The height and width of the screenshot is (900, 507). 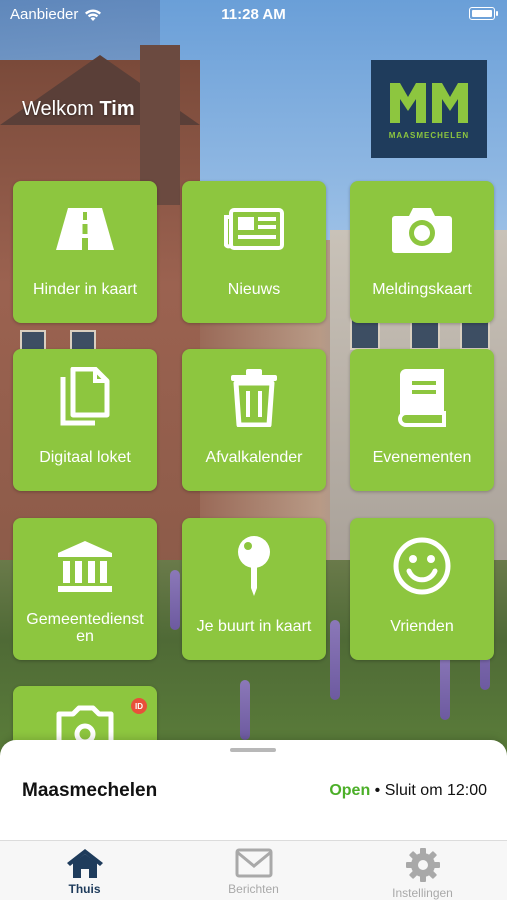 I want to click on tile-label: Je buurt in kaart, so click(x=254, y=626).